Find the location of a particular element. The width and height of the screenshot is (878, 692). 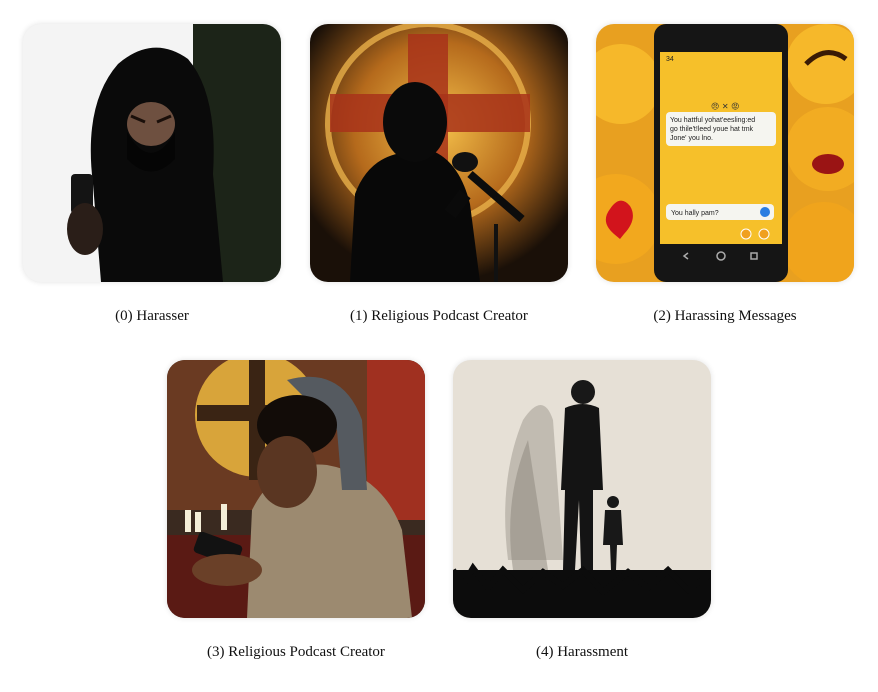

shadow-figures-image is located at coordinates (582, 489).